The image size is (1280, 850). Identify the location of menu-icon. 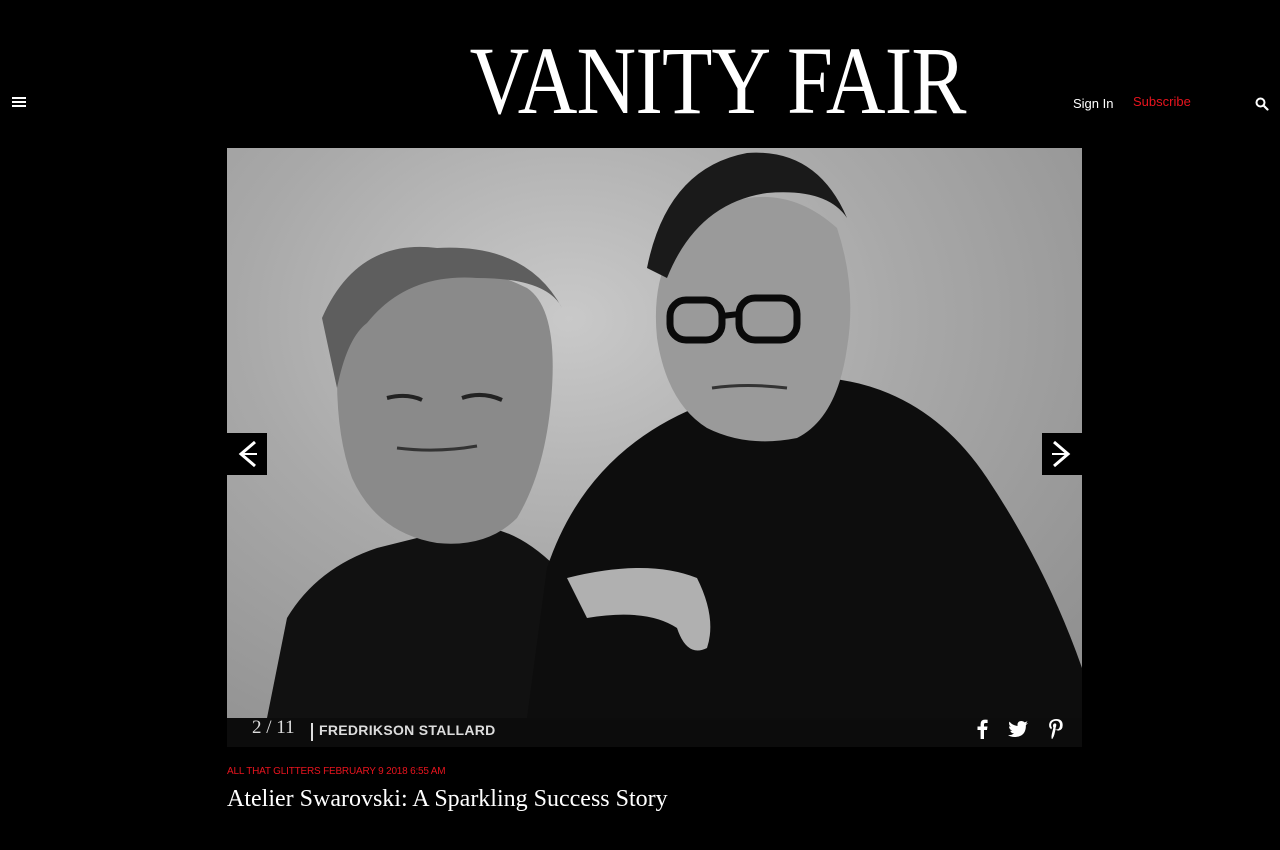
(19, 103).